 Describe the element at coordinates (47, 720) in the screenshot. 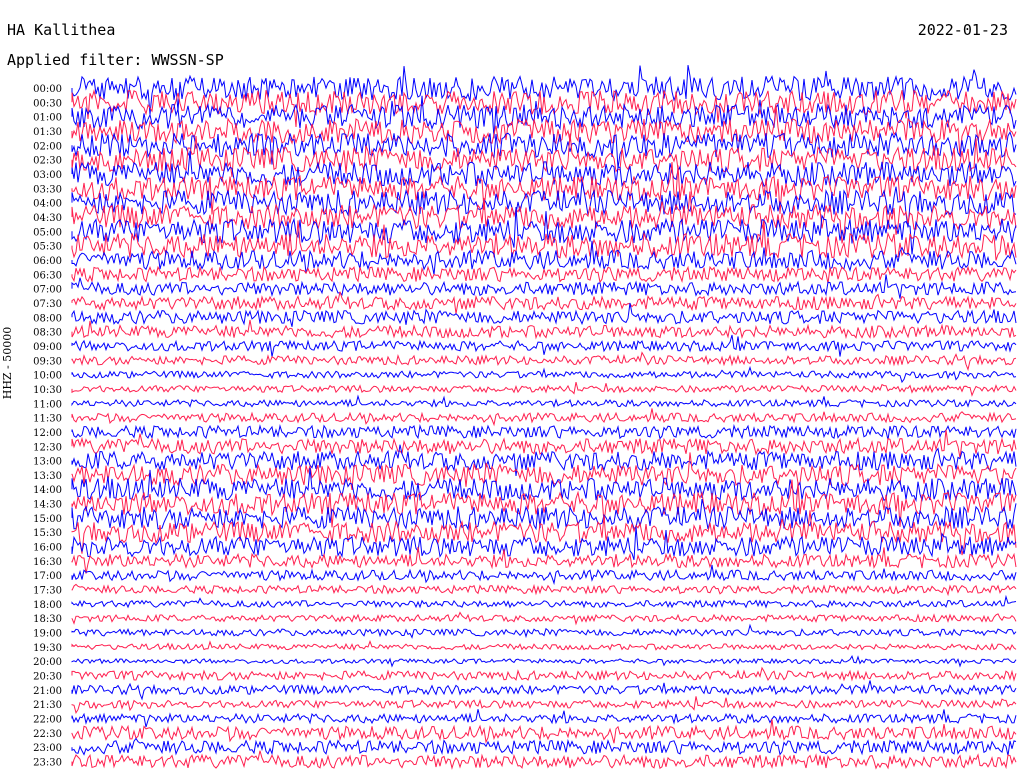

I see `row-time-label: 22:00` at that location.